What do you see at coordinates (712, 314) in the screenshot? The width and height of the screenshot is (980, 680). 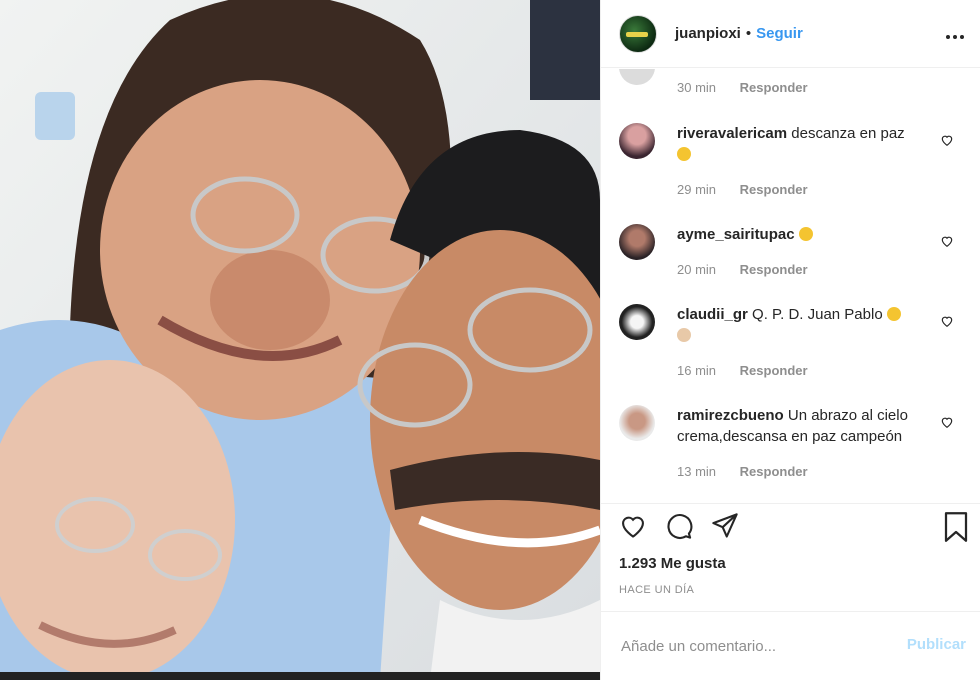 I see `comment-username: claudii_gr` at bounding box center [712, 314].